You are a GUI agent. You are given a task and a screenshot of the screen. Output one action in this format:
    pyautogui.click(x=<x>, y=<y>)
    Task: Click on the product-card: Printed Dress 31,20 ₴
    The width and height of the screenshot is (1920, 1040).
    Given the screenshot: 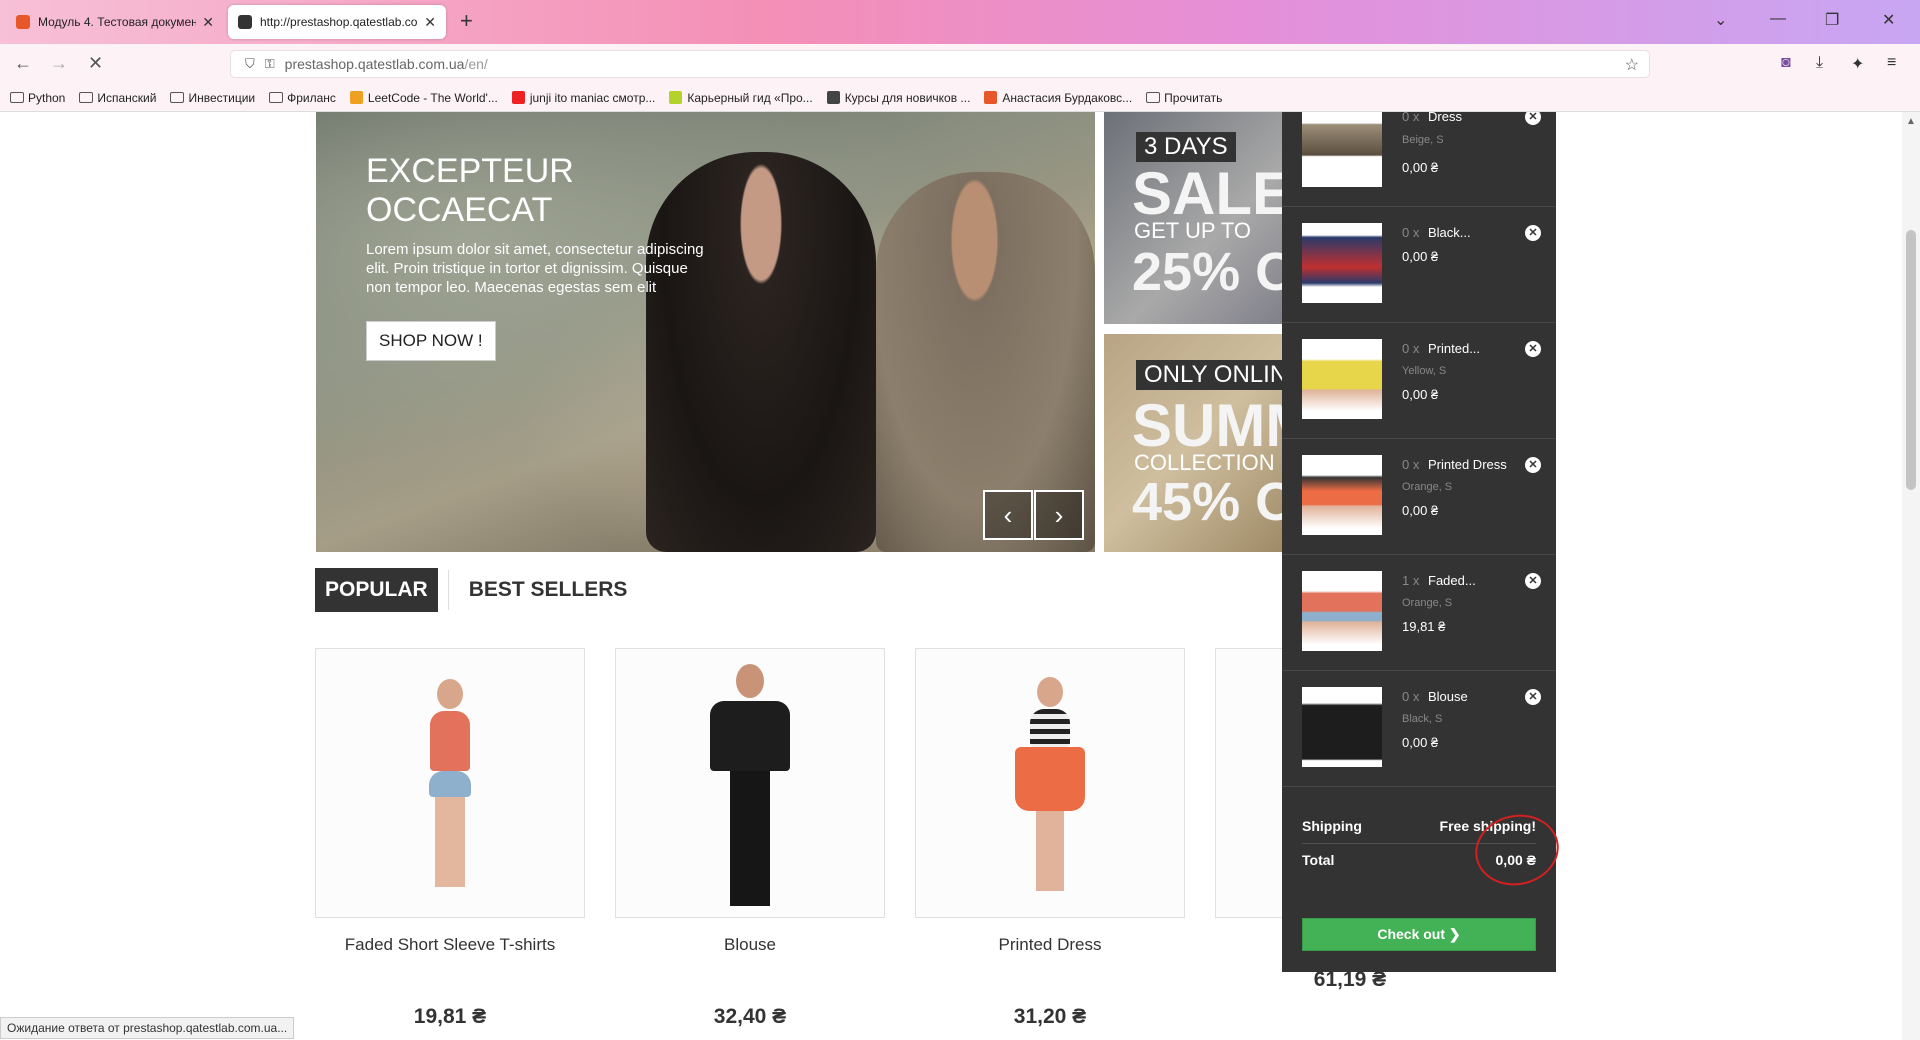 What is the action you would take?
    pyautogui.click(x=1050, y=838)
    